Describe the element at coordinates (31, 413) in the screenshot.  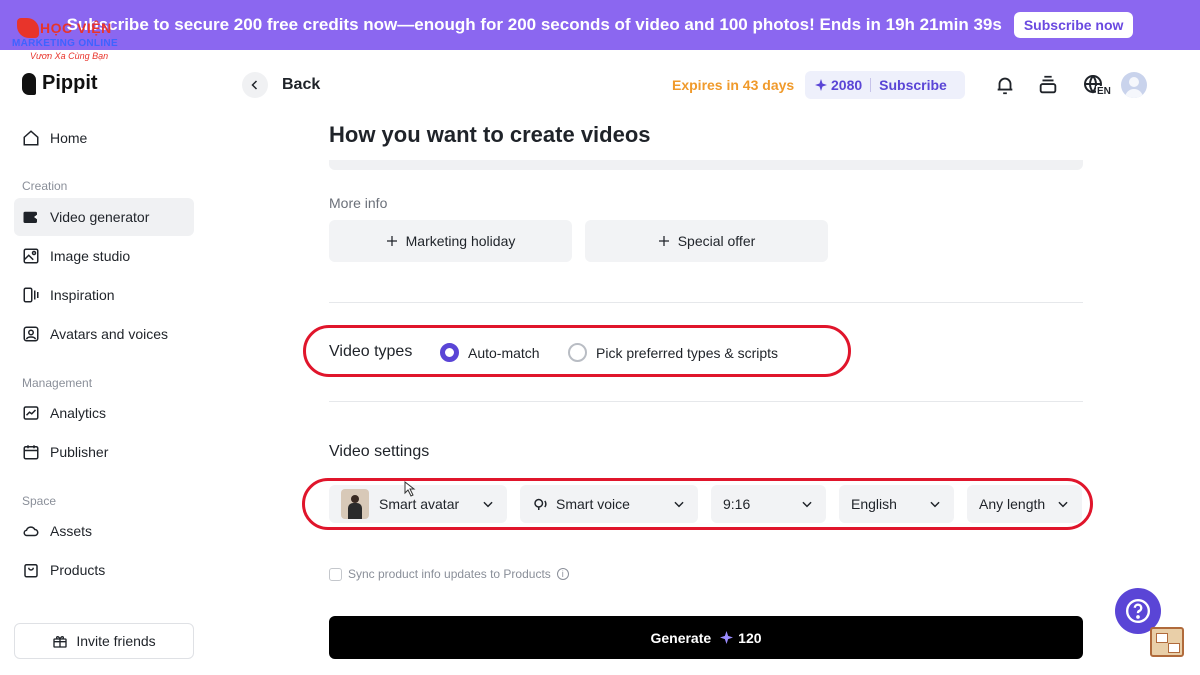
I see `analytics-icon` at that location.